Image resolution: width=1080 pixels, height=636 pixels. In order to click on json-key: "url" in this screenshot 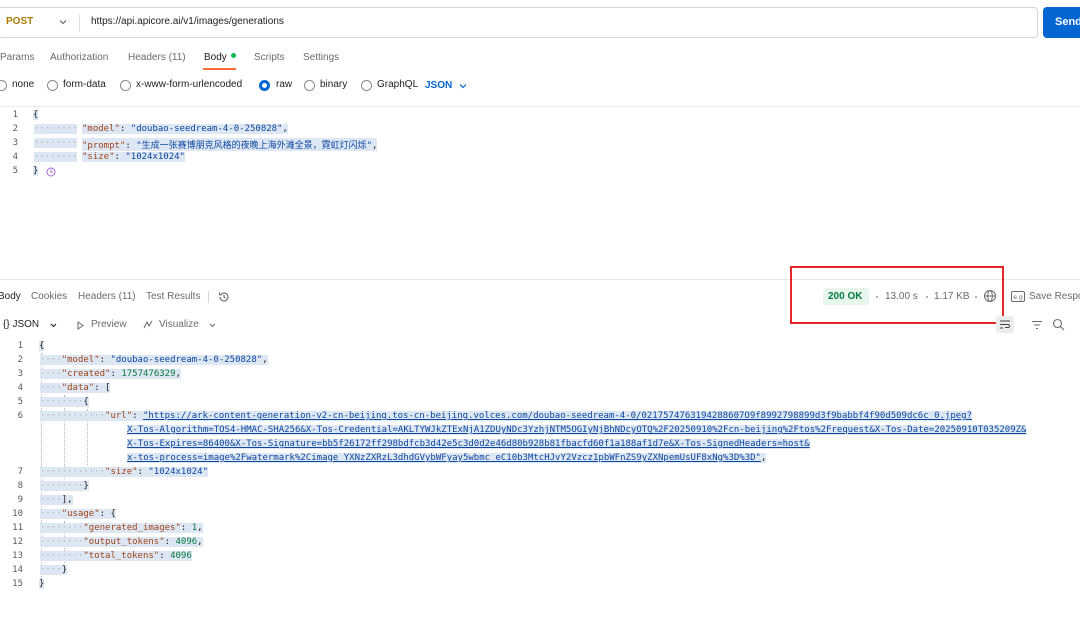, I will do `click(119, 416)`.